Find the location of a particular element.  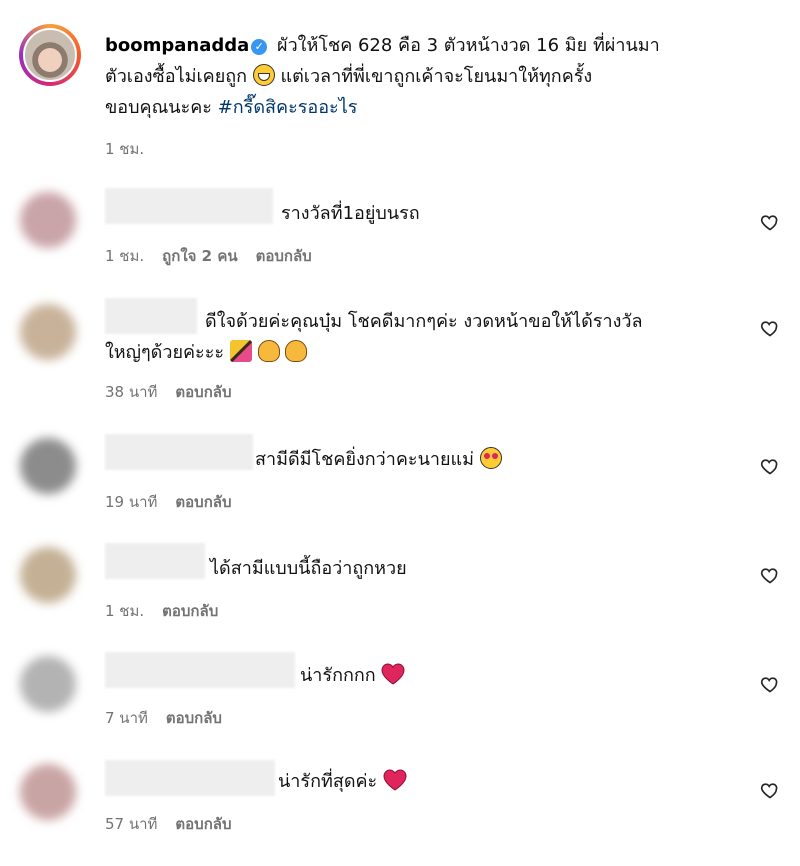

party-popper-emoji-icon is located at coordinates (240, 351).